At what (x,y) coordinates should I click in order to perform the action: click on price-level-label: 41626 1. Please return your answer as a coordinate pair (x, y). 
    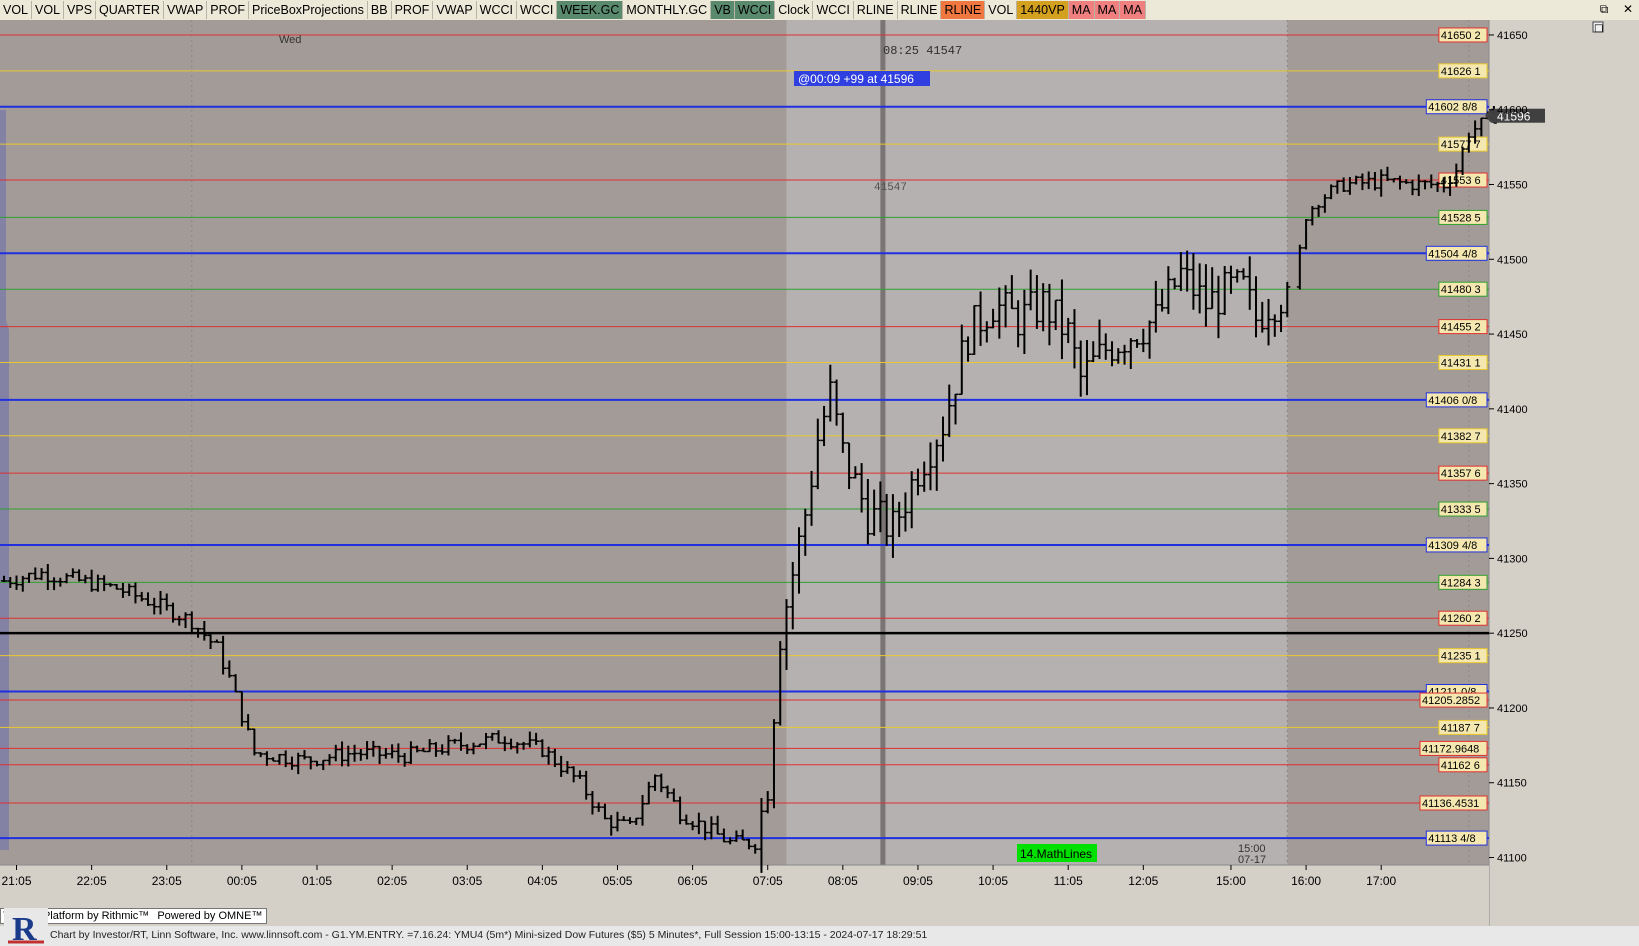
    Looking at the image, I should click on (1461, 72).